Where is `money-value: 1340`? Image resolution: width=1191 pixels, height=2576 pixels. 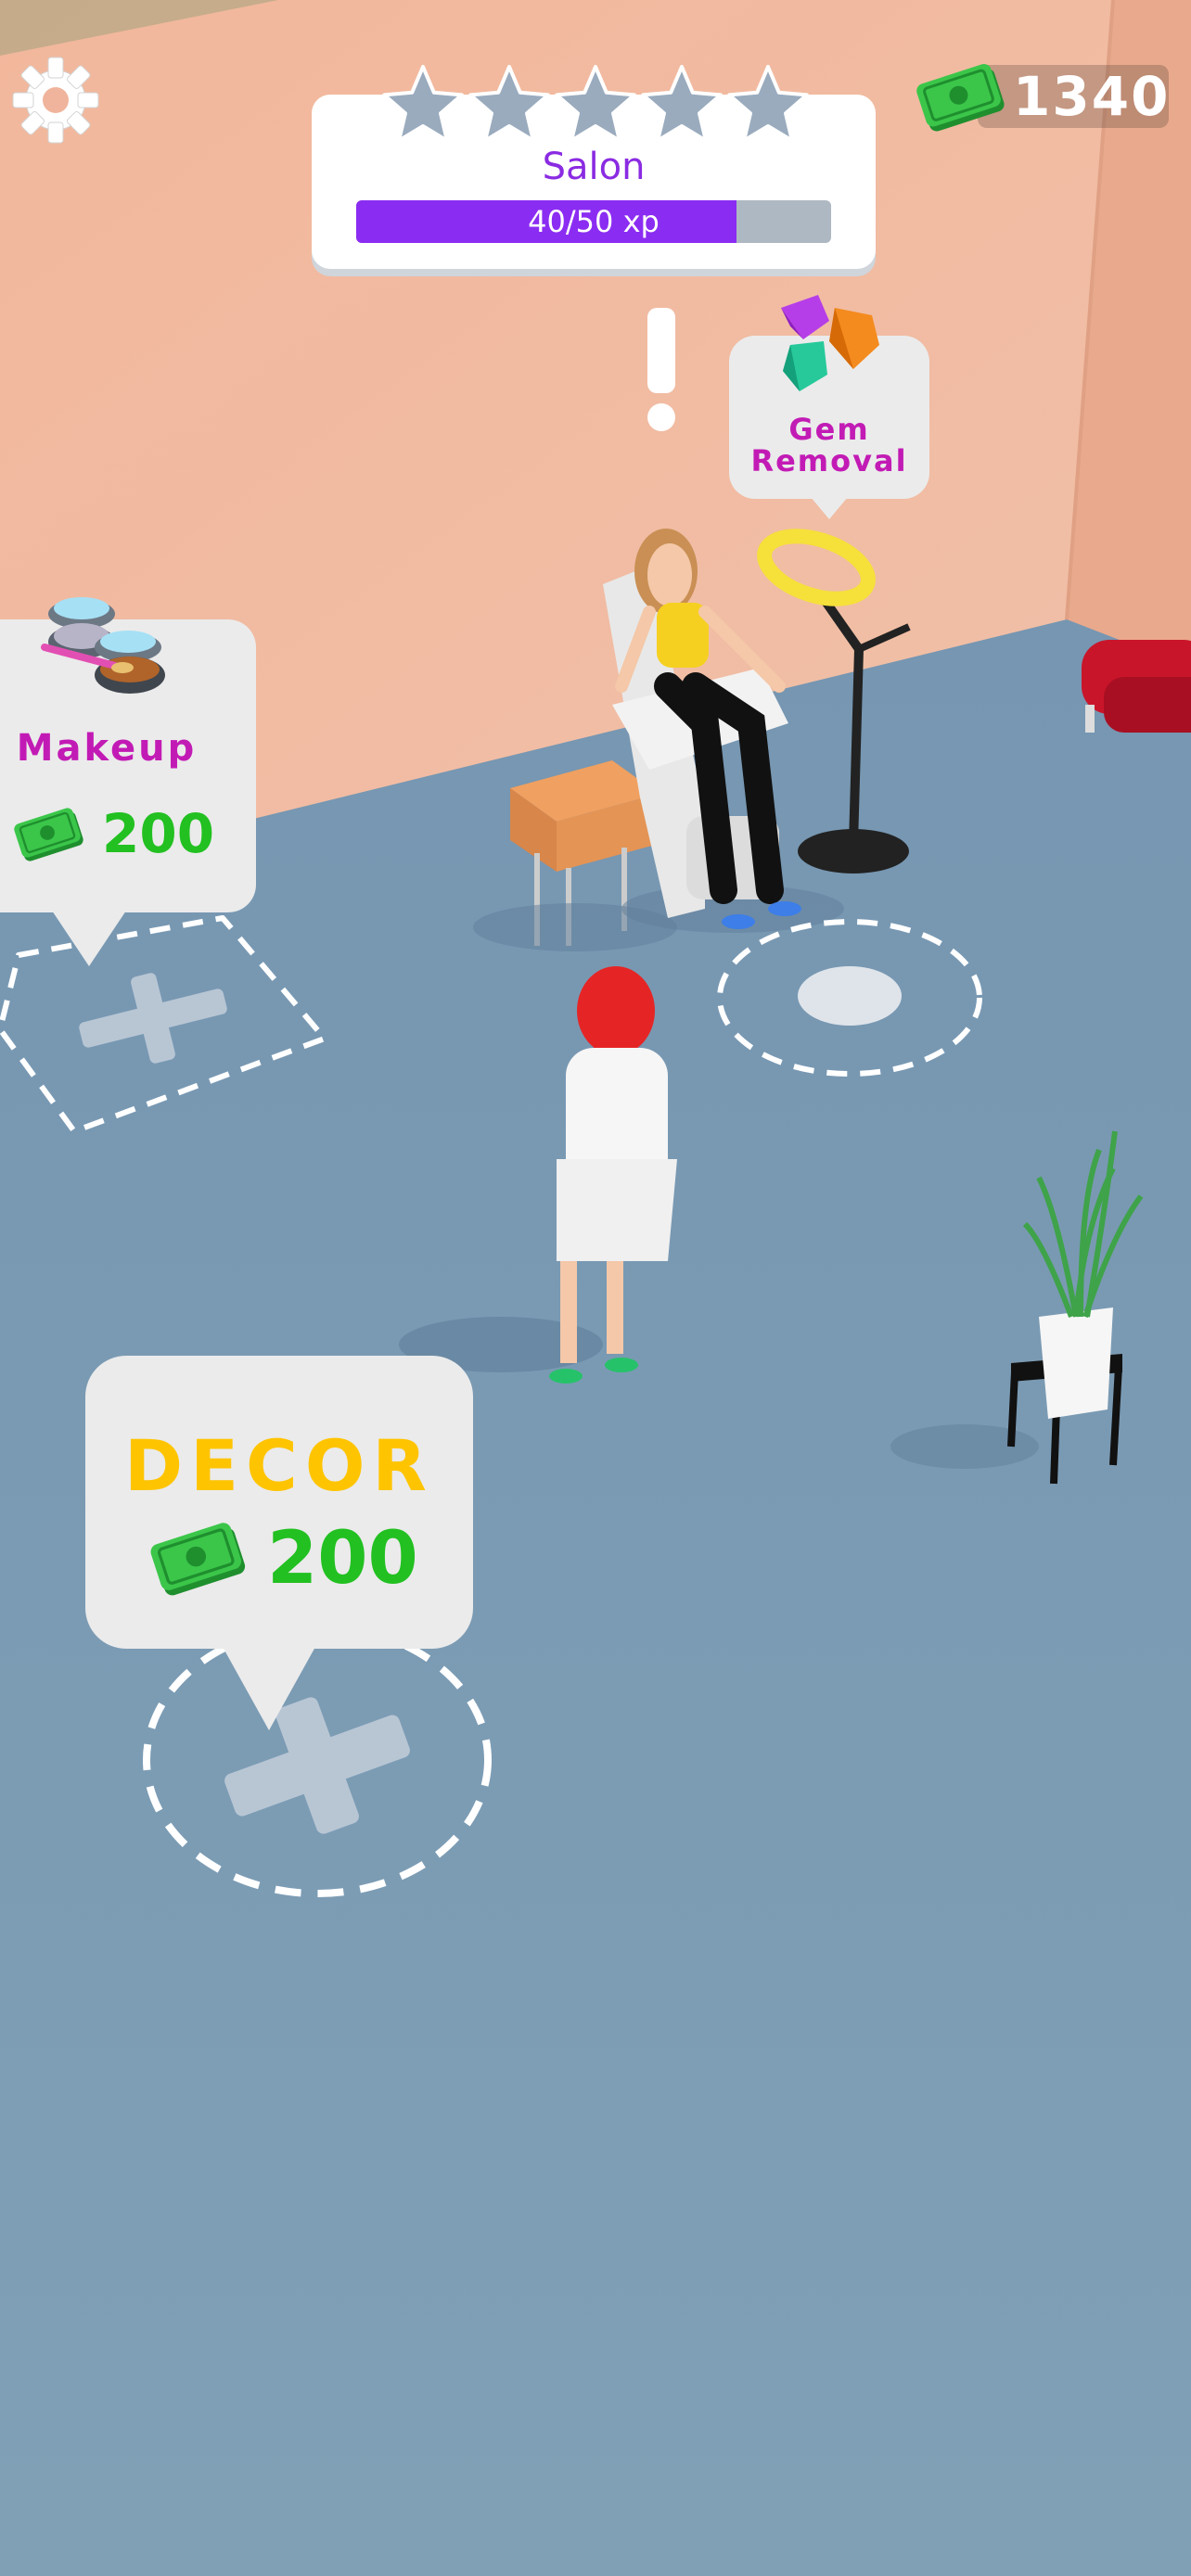 money-value: 1340 is located at coordinates (1092, 97).